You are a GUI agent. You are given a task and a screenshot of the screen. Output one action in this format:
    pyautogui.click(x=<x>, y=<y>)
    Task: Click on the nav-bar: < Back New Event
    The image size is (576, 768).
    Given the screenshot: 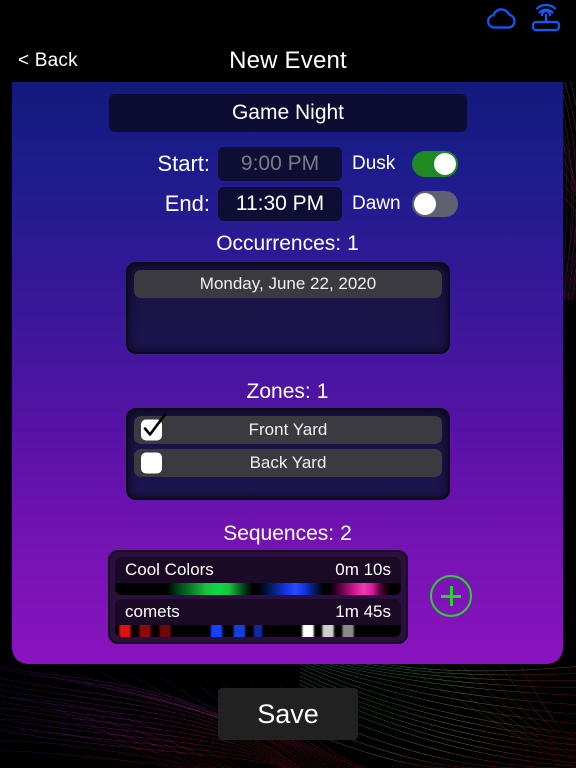 What is the action you would take?
    pyautogui.click(x=288, y=61)
    